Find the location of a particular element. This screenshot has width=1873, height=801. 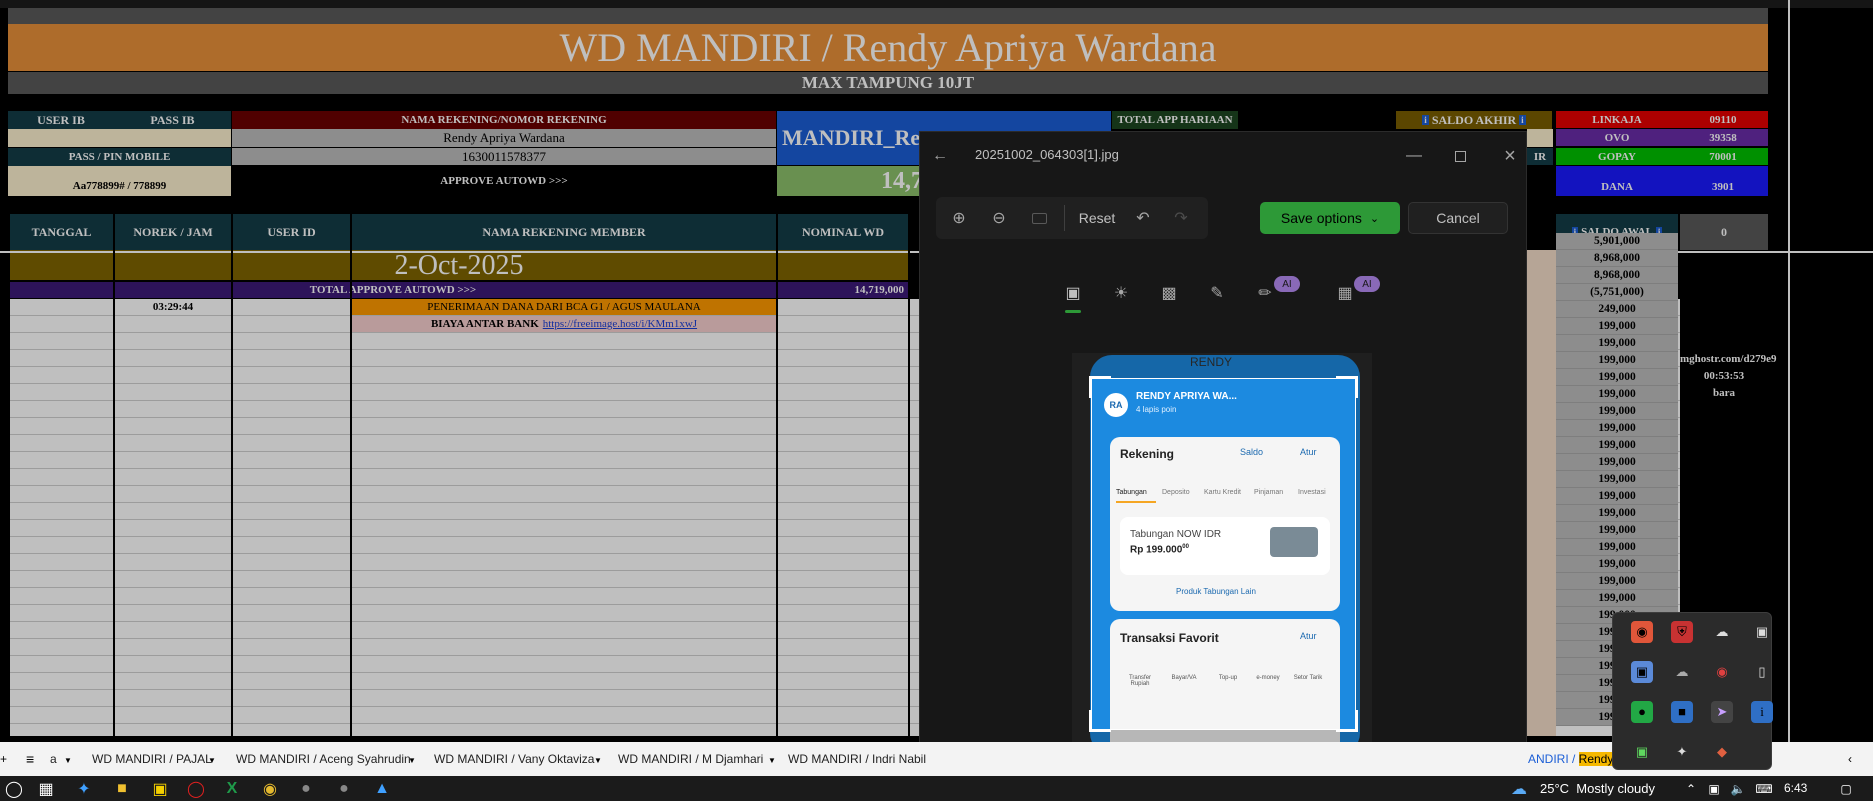

all-sheets-icon: ≡ is located at coordinates (30, 759).